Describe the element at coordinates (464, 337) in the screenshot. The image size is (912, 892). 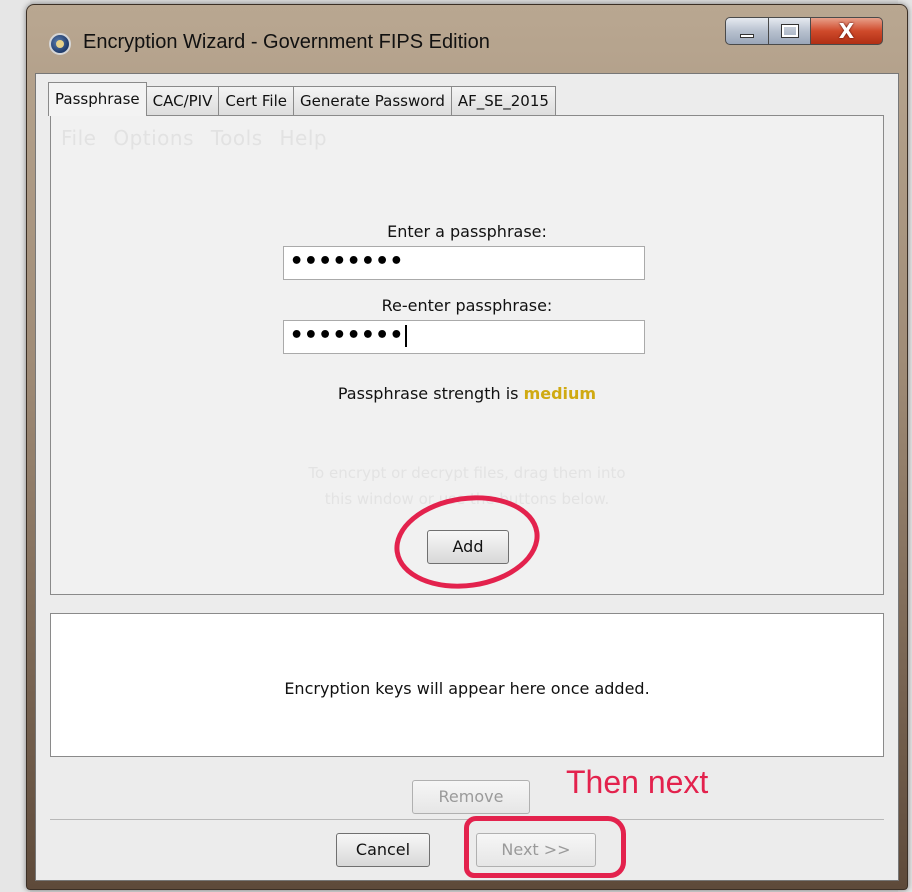
I see `reenter-passphrase-field: ••••••••` at that location.